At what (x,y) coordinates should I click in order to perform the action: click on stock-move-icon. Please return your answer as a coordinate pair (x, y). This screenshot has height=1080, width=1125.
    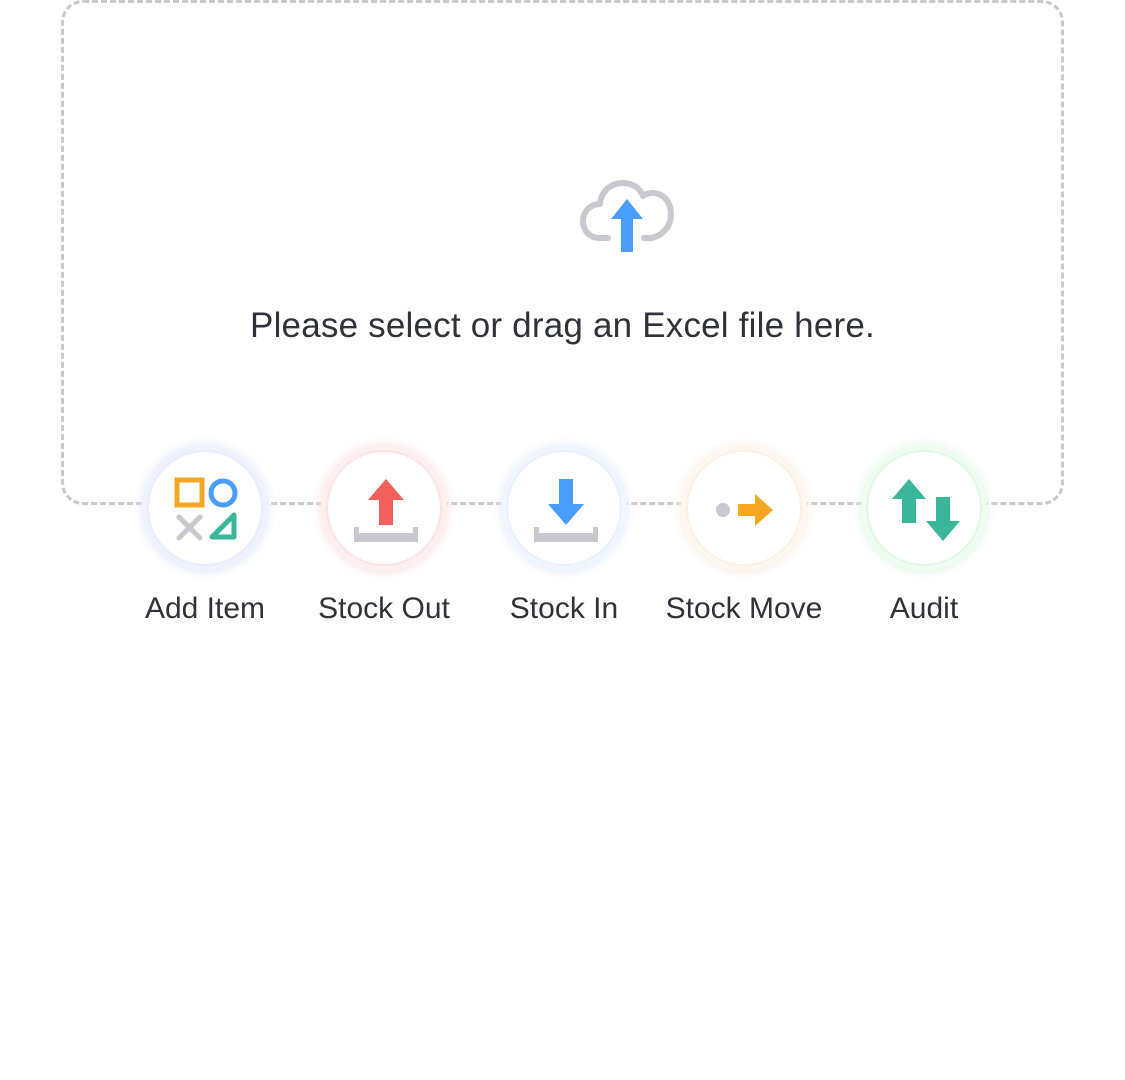
    Looking at the image, I should click on (744, 510).